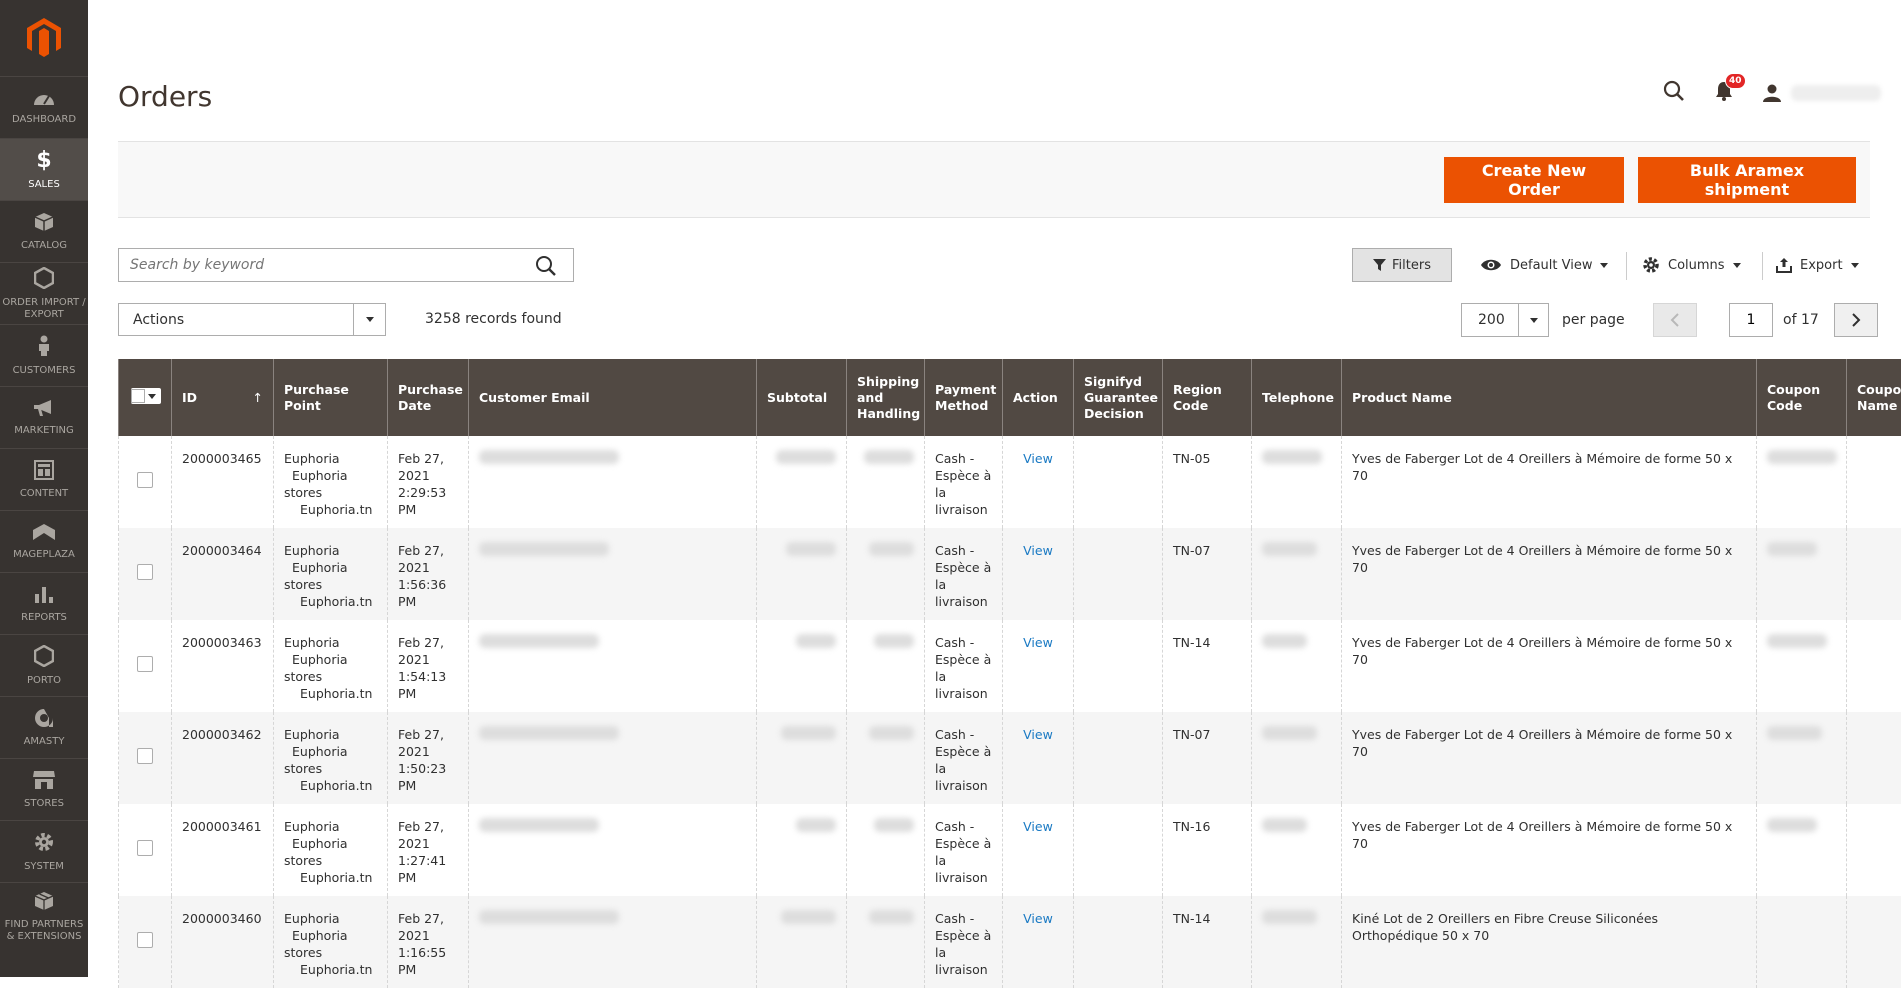 This screenshot has height=988, width=1901. What do you see at coordinates (964, 574) in the screenshot?
I see `payment-method: Cash -Espèce àlalivraison` at bounding box center [964, 574].